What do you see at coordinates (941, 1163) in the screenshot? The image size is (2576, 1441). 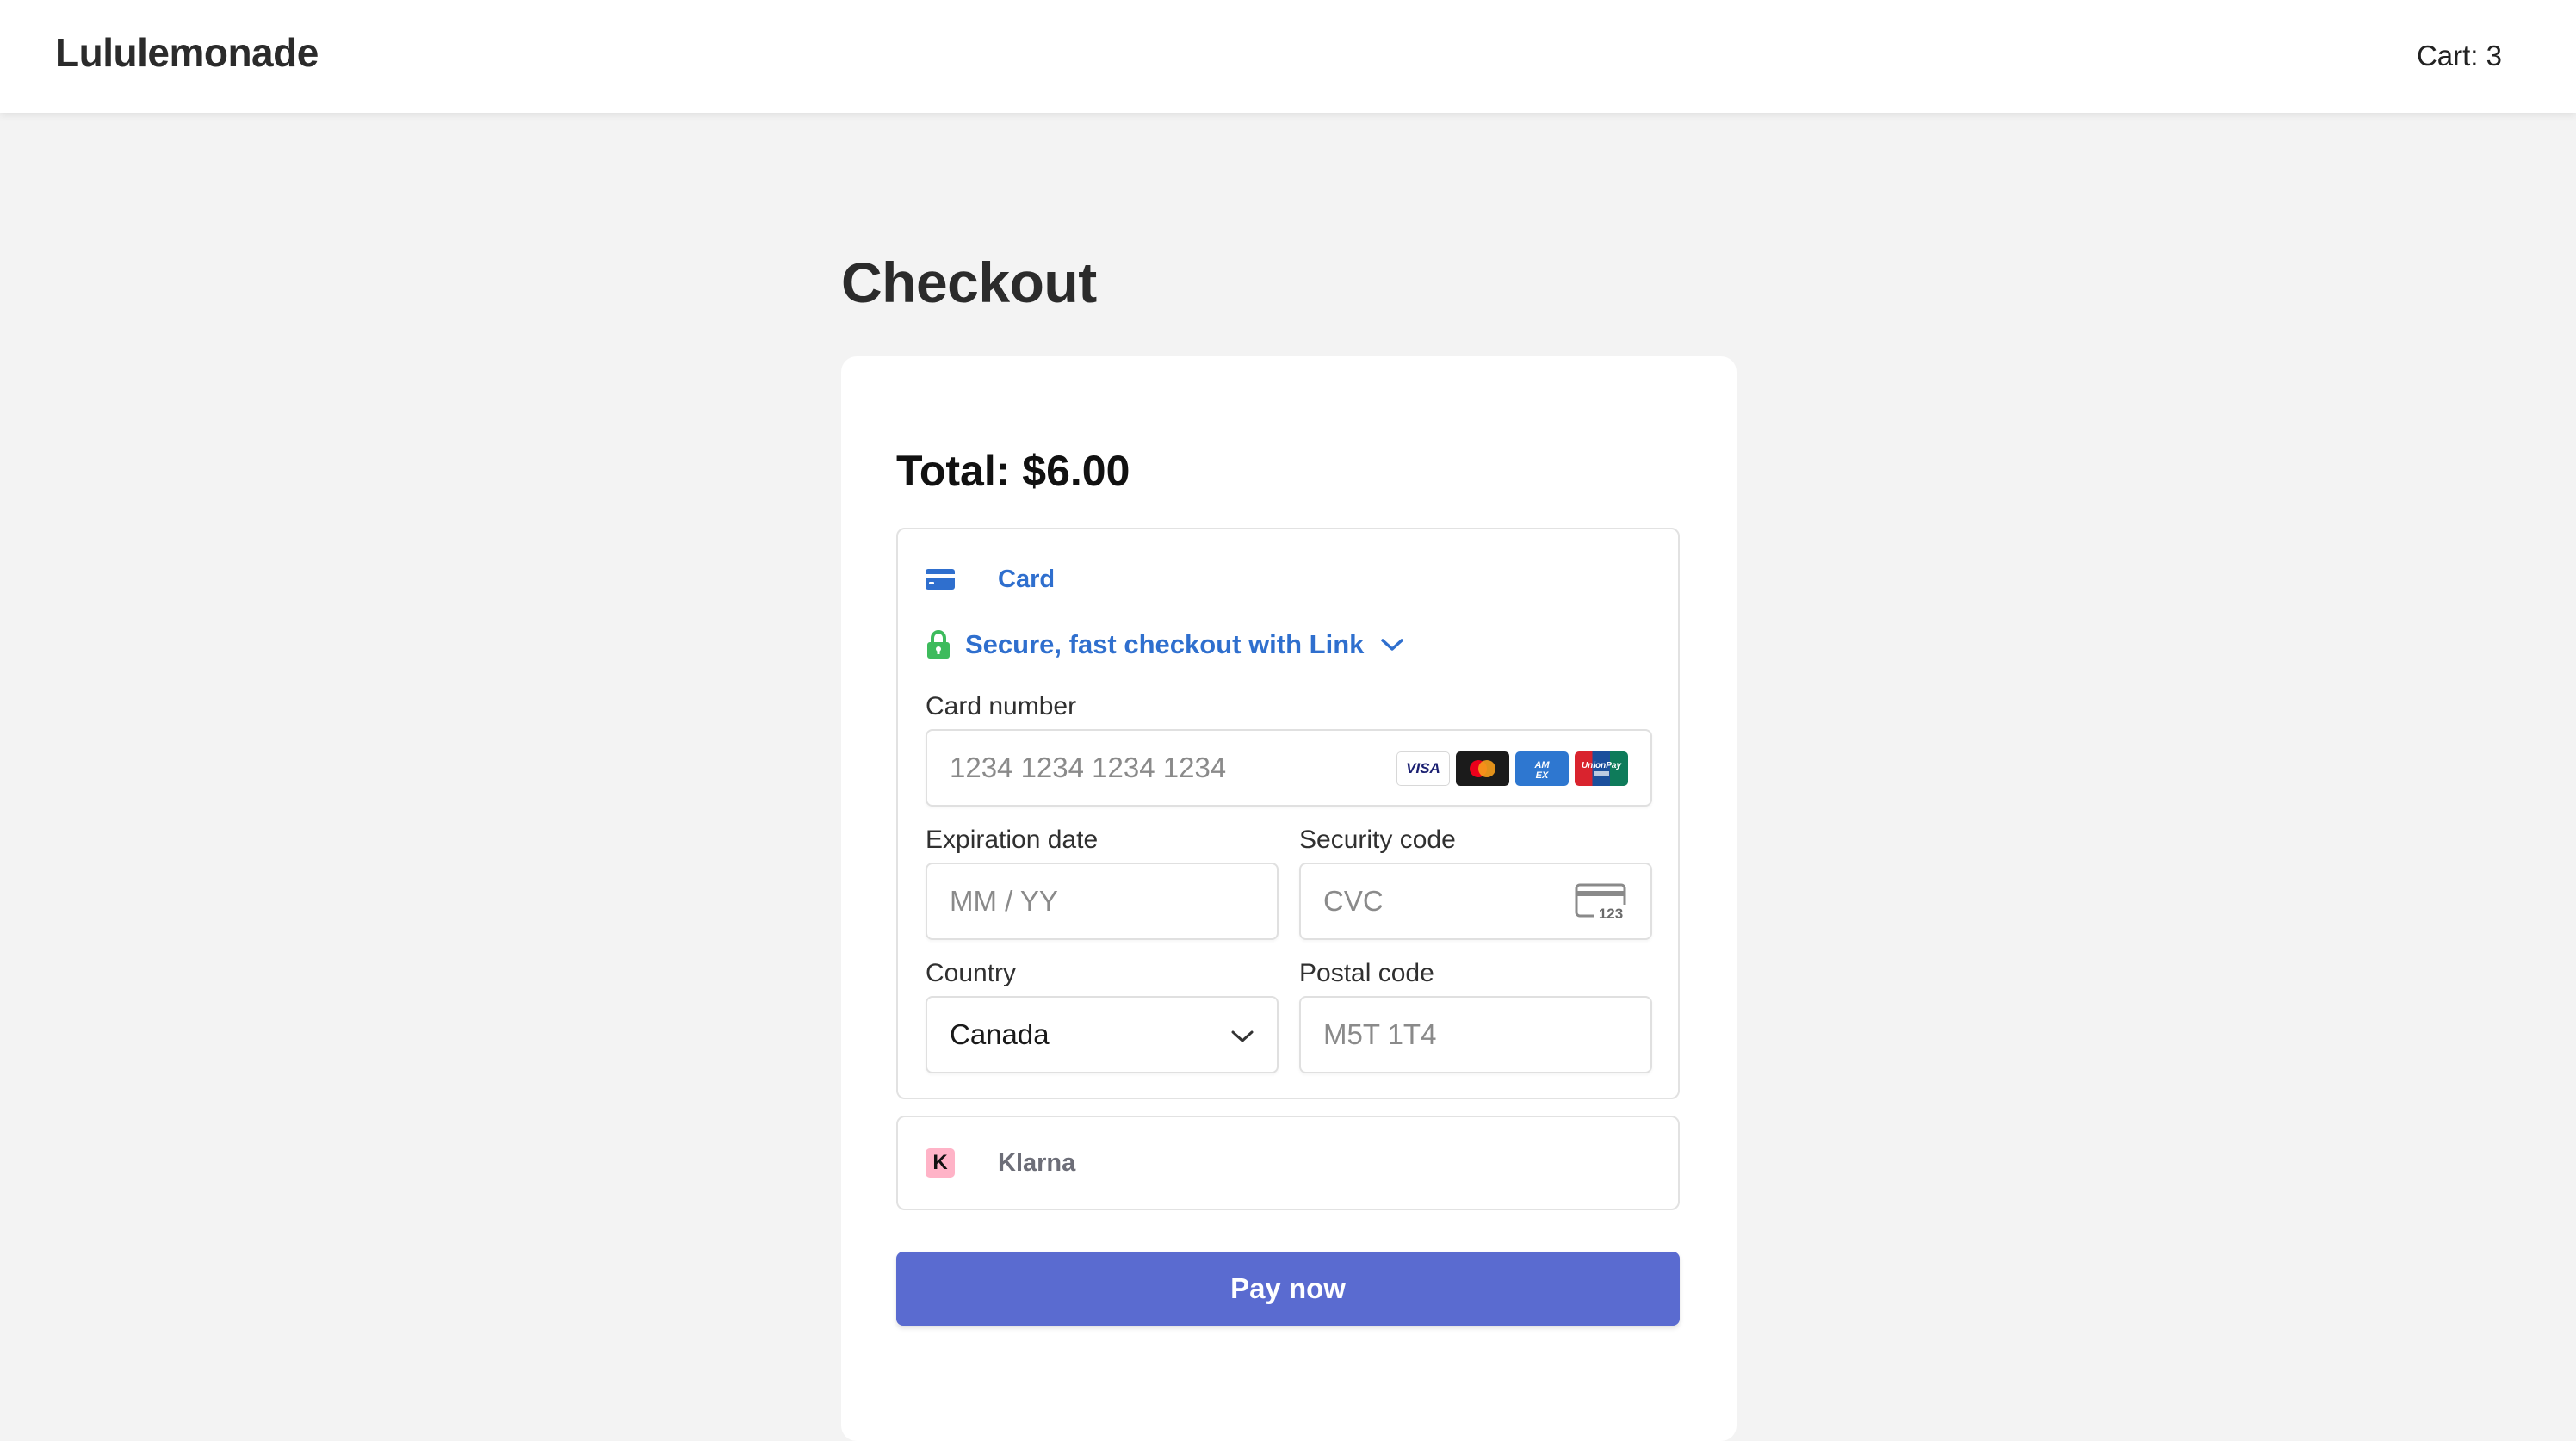 I see `klarna-icon: K` at bounding box center [941, 1163].